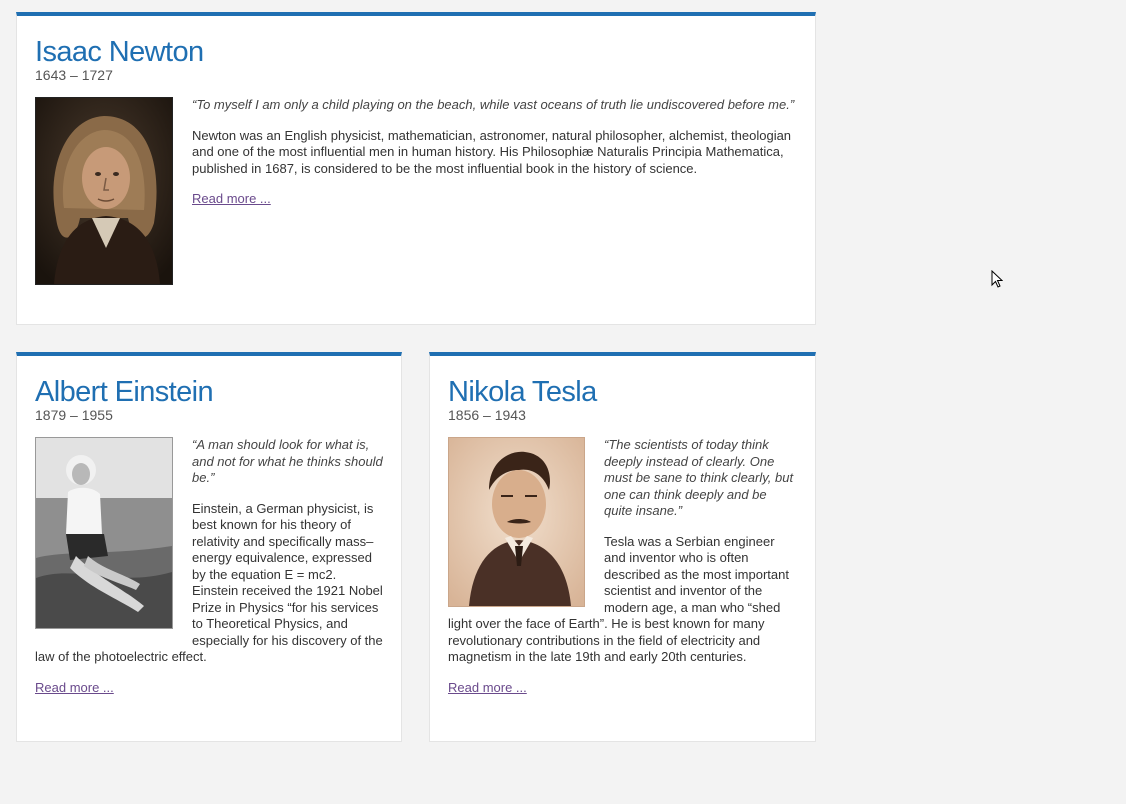 This screenshot has height=804, width=1126. Describe the element at coordinates (74, 75) in the screenshot. I see `scientist-dates: 1643 – 1727` at that location.